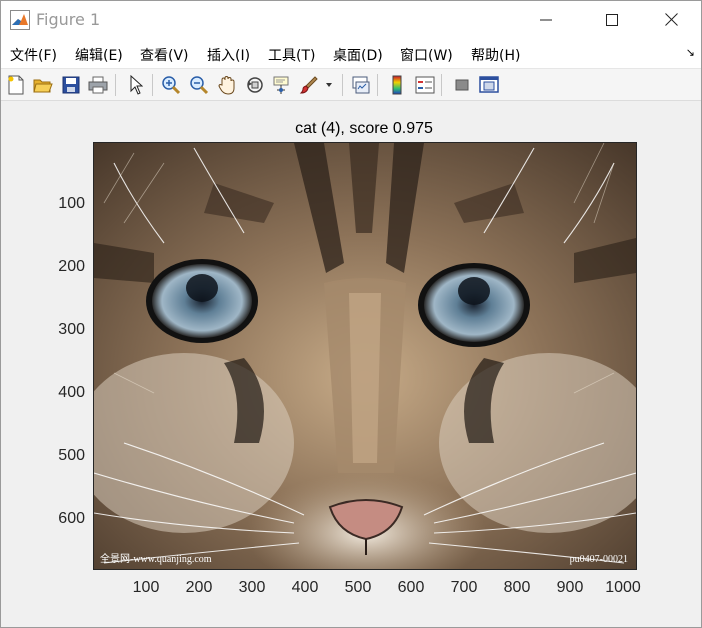 The height and width of the screenshot is (628, 702). I want to click on print-button, so click(98, 85).